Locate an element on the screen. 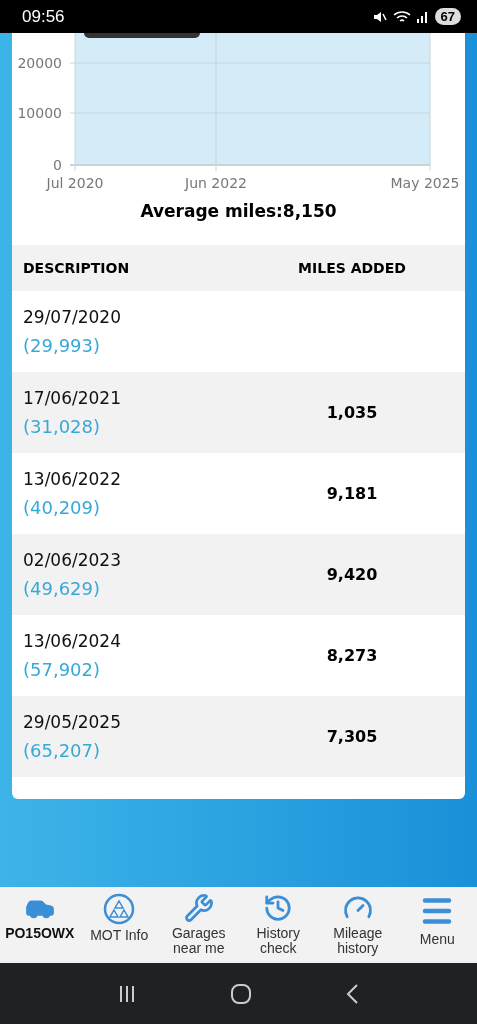 This screenshot has width=477, height=1024. mot-icon is located at coordinates (119, 909).